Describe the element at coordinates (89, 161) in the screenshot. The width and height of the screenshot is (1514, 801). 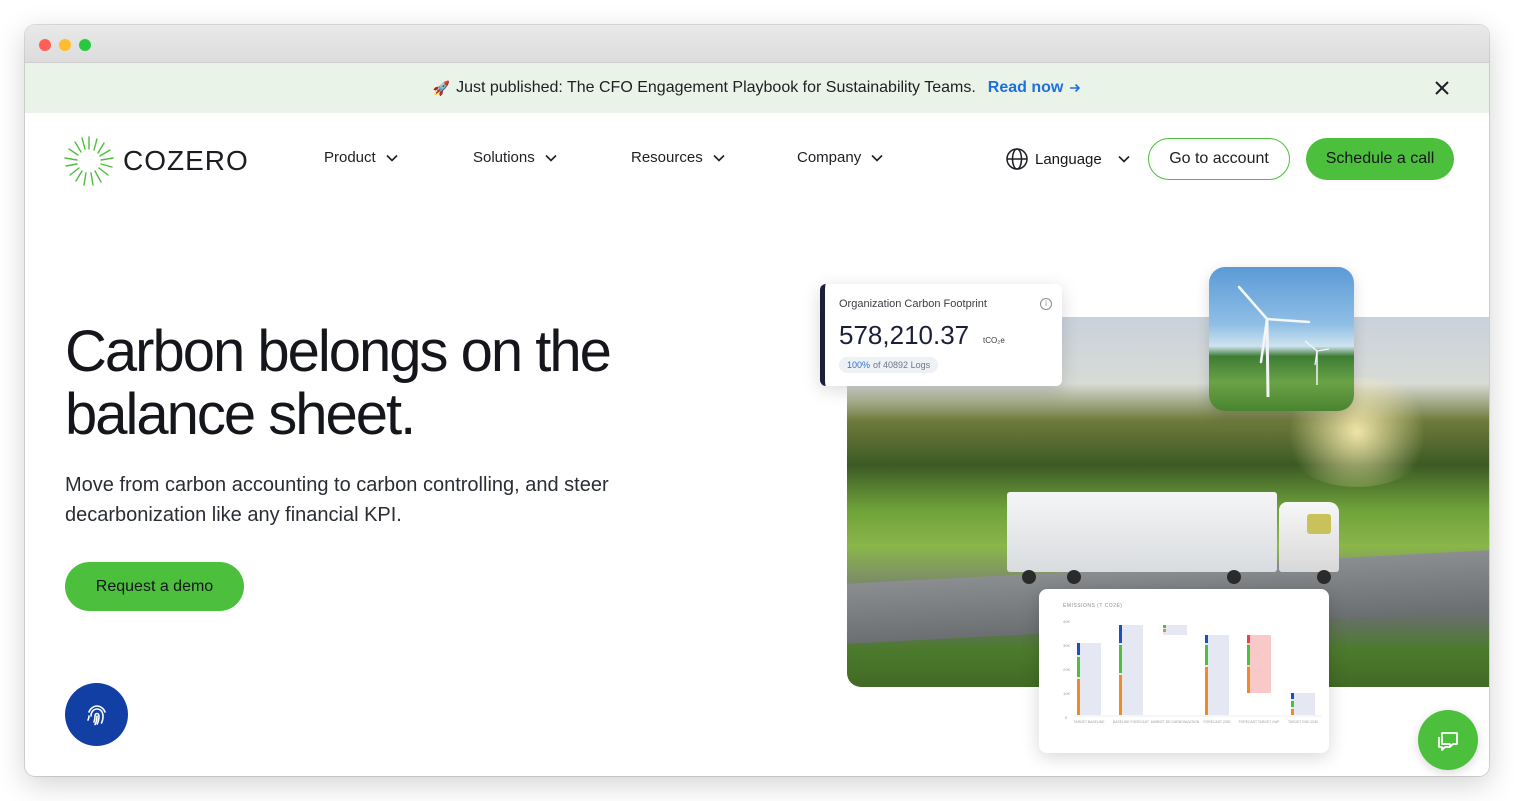
I see `cozero-sunburst-icon` at that location.